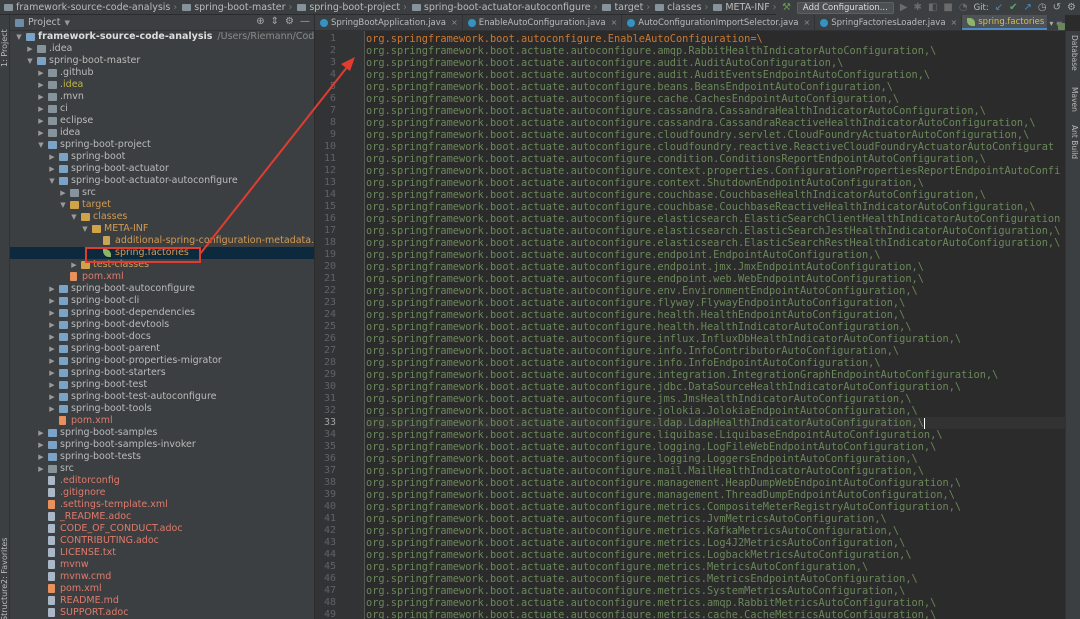 The width and height of the screenshot is (1080, 619). Describe the element at coordinates (999, 8) in the screenshot. I see `git-update-icon: ↙` at that location.